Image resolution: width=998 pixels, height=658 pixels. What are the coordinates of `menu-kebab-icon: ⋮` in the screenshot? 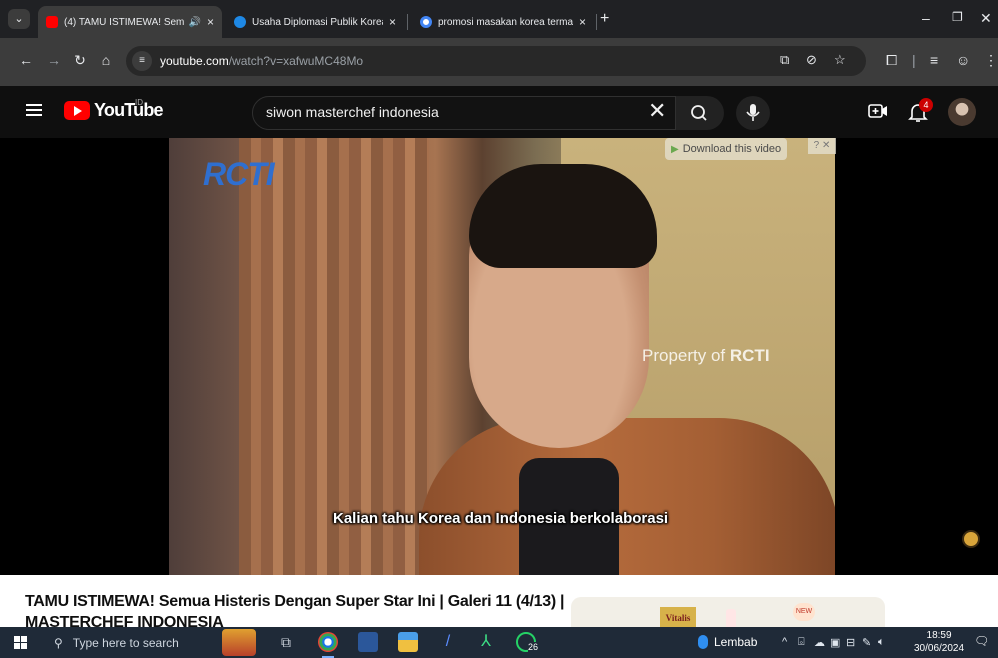 It's located at (991, 60).